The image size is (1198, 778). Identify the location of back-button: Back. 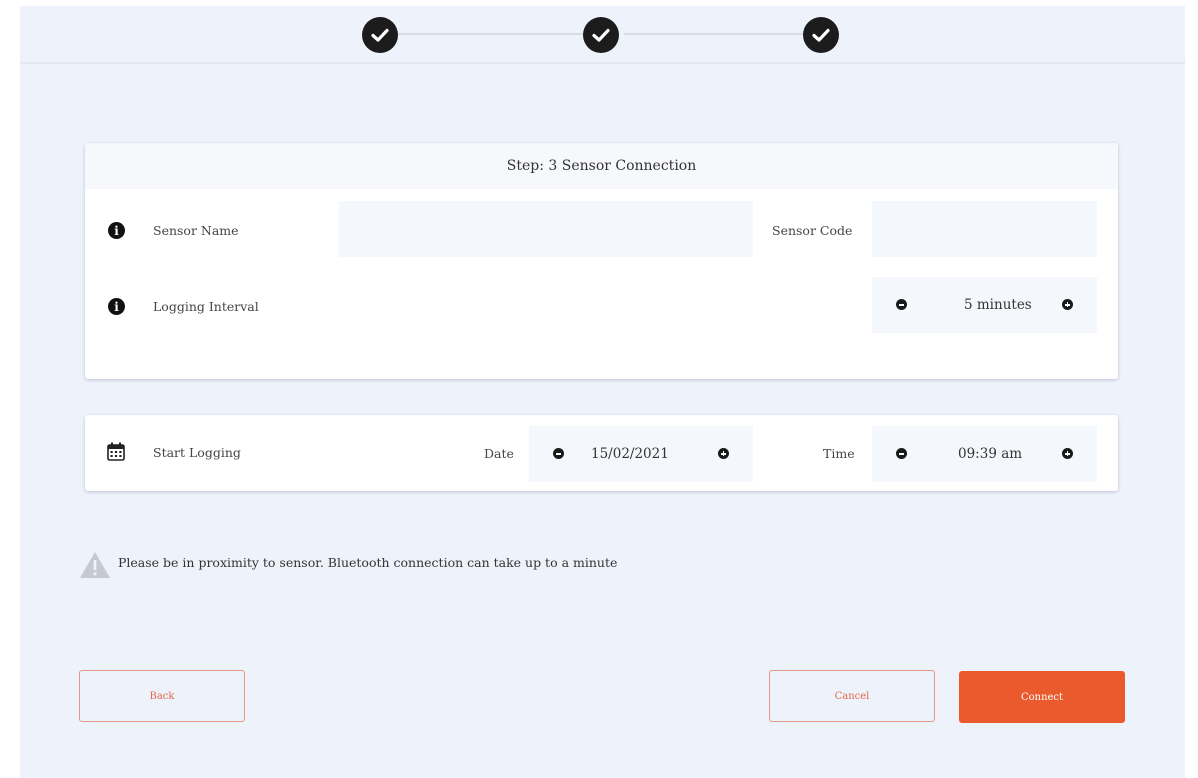
(162, 696).